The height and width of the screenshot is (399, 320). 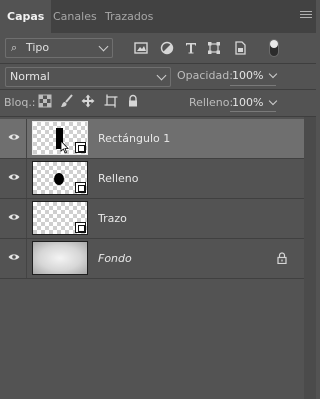 I want to click on tab-trazados: Trazados, so click(x=129, y=16).